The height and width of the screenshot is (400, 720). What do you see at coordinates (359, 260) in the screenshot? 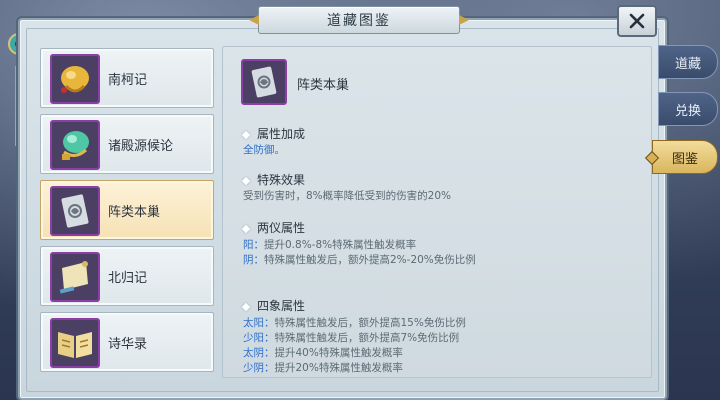
I see `liangyi-line-yin: 阴：特殊属性触发后，额外提高2%-20%免伤比例` at bounding box center [359, 260].